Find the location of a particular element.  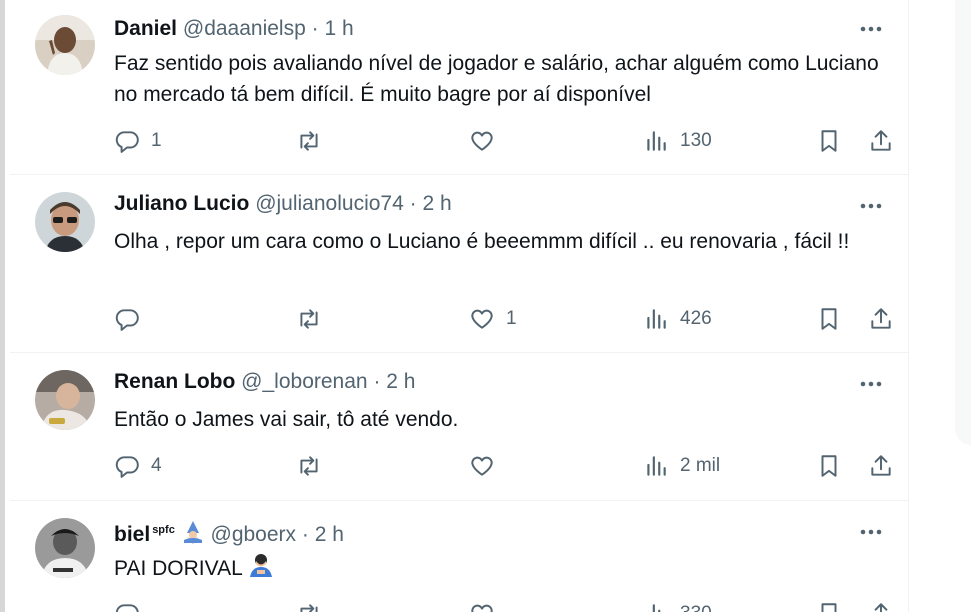

left-scrollbar is located at coordinates (2, 306).